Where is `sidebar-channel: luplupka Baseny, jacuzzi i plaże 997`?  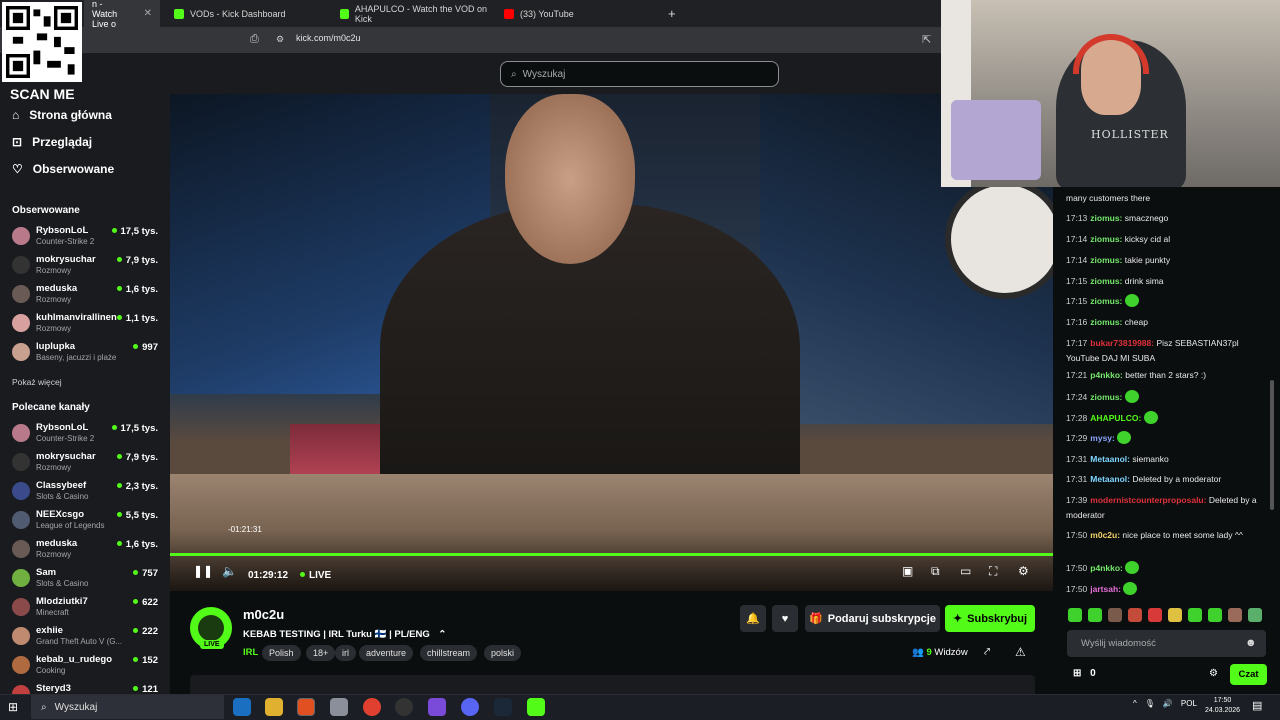
sidebar-channel: luplupka Baseny, jacuzzi i plaże 997 is located at coordinates (87, 355).